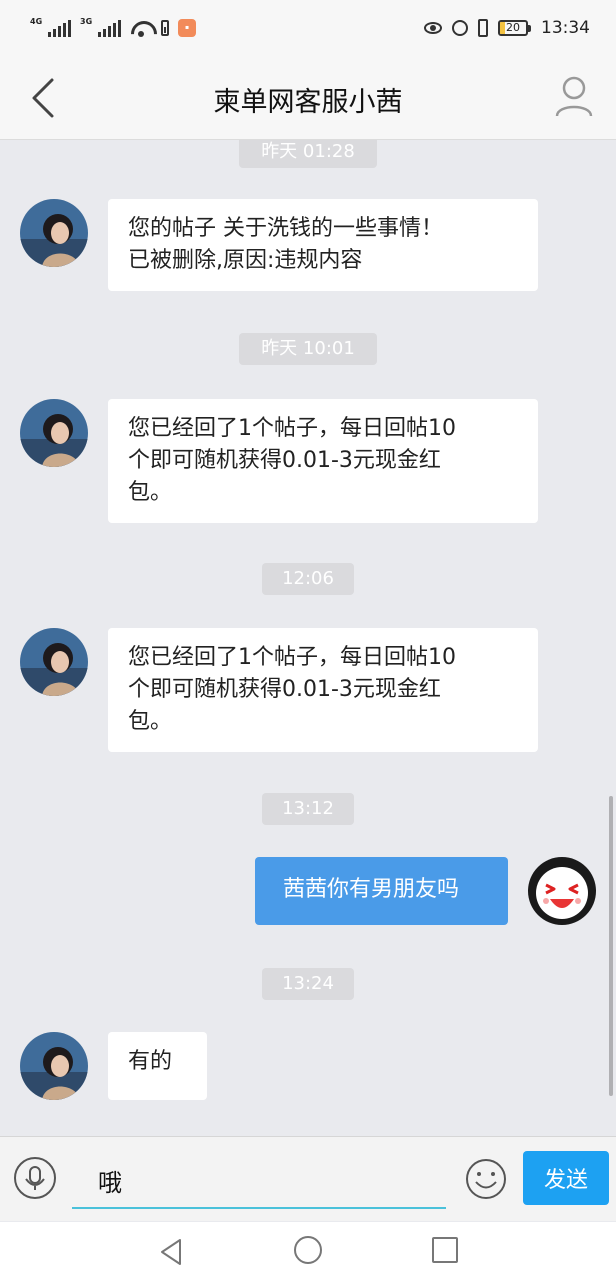  Describe the element at coordinates (285, 244) in the screenshot. I see `message-text: 您的帖子 关于洗钱的一些事情！ 已被删除,原因:违规内容` at that location.